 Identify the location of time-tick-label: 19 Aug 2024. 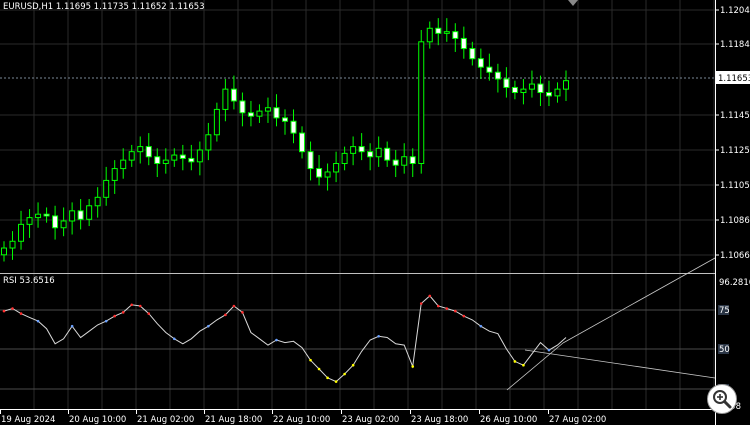
(28, 420).